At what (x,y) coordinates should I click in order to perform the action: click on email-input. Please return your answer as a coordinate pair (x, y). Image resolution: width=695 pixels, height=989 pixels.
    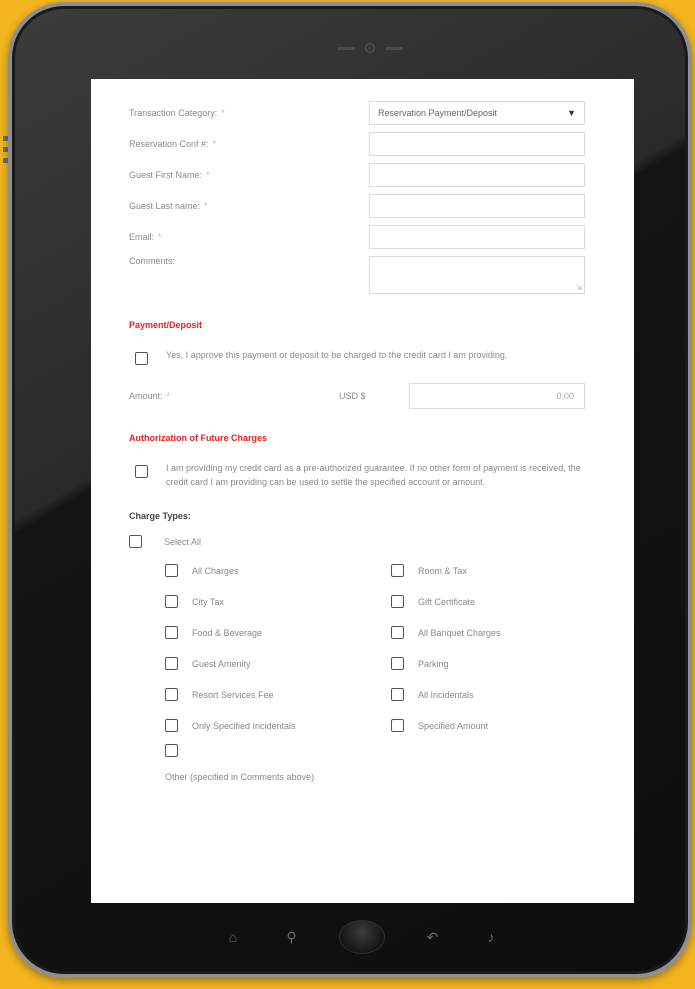
    Looking at the image, I should click on (477, 236).